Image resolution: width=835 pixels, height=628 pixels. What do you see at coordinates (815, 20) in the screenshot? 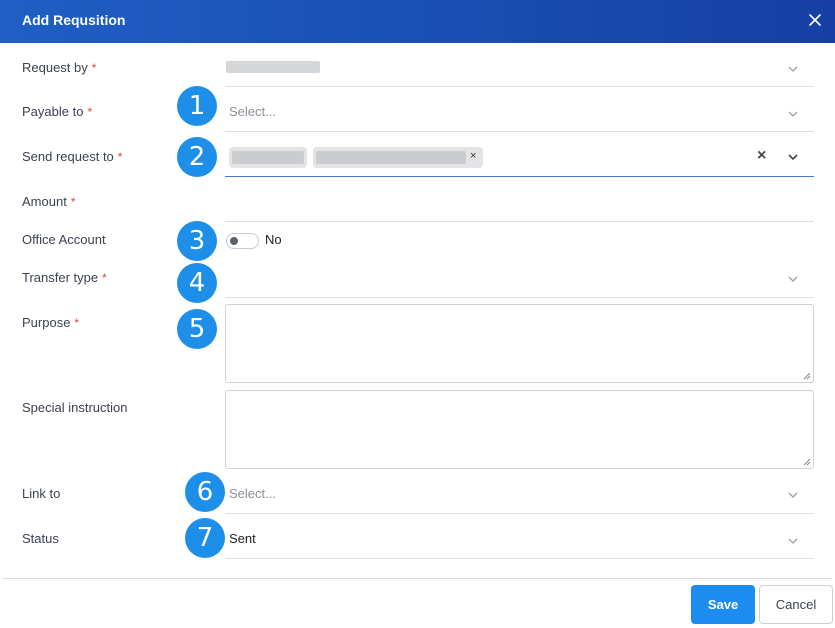
I see `close-icon` at bounding box center [815, 20].